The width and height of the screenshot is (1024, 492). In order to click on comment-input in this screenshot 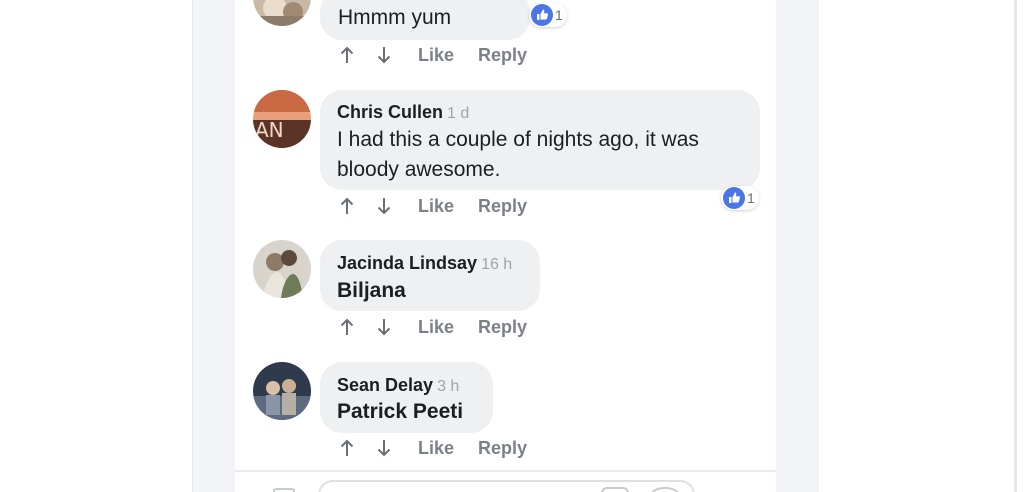, I will do `click(506, 486)`.